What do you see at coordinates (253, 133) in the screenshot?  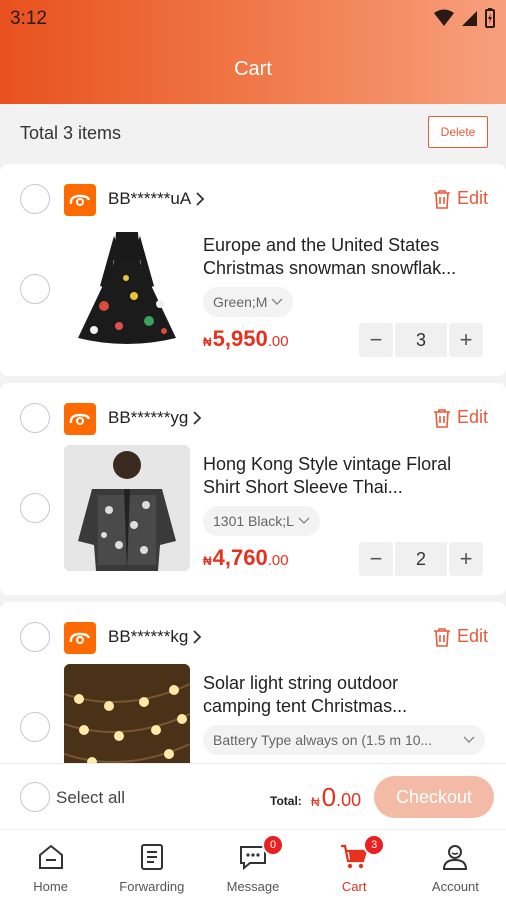 I see `cart-summary: Total 3 items Delete` at bounding box center [253, 133].